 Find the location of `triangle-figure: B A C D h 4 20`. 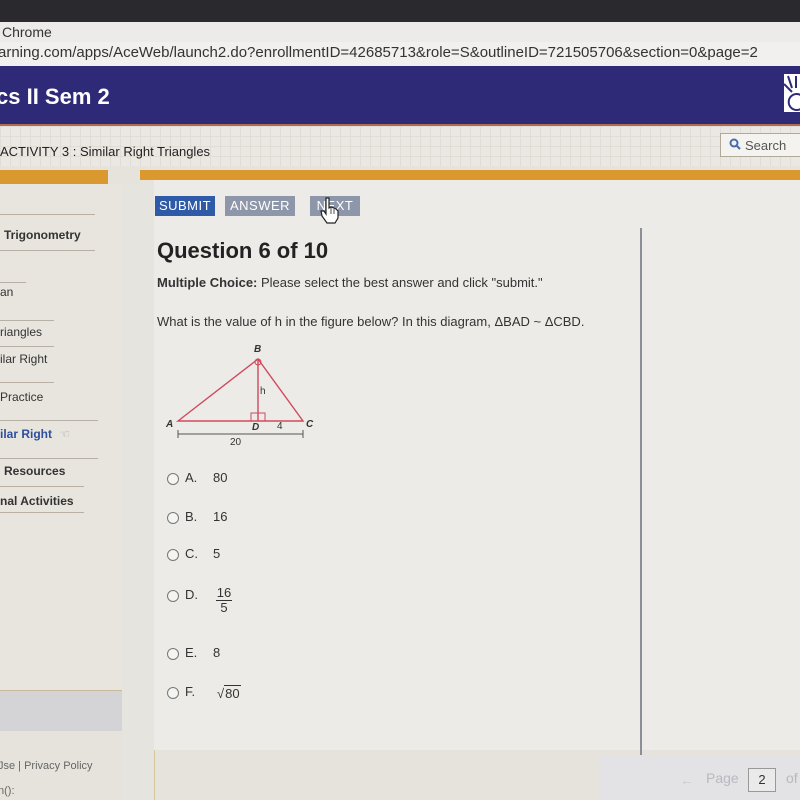

triangle-figure: B A C D h 4 20 is located at coordinates (239, 396).